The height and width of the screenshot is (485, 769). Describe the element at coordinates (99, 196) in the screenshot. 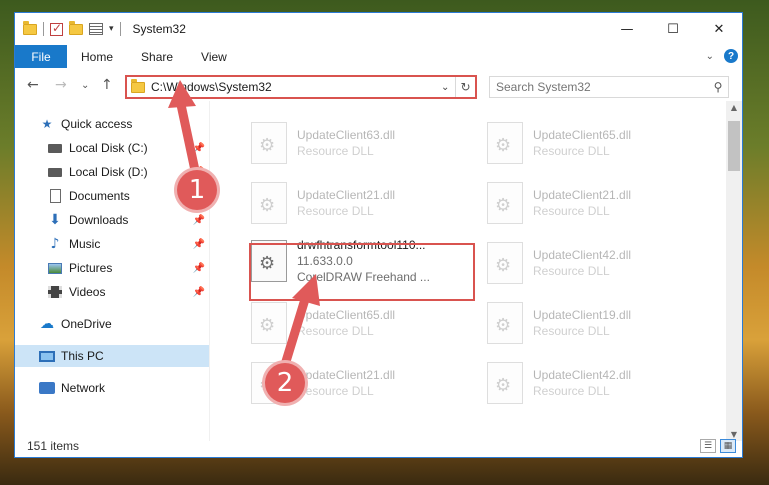

I see `sidebar-item-label: Documents` at that location.